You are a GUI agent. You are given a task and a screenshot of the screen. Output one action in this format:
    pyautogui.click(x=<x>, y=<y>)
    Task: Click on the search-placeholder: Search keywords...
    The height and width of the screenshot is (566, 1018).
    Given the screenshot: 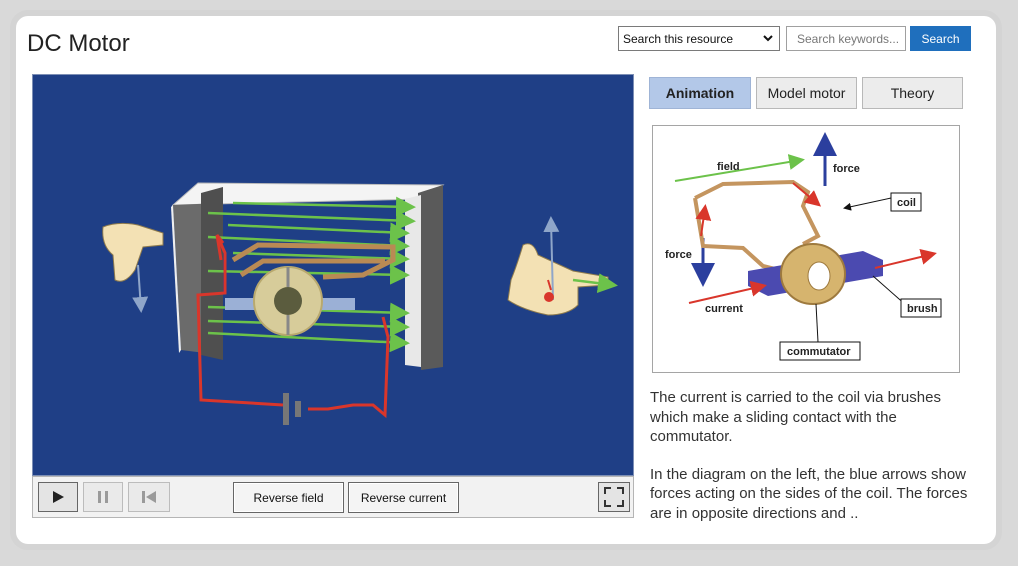 What is the action you would take?
    pyautogui.click(x=848, y=38)
    